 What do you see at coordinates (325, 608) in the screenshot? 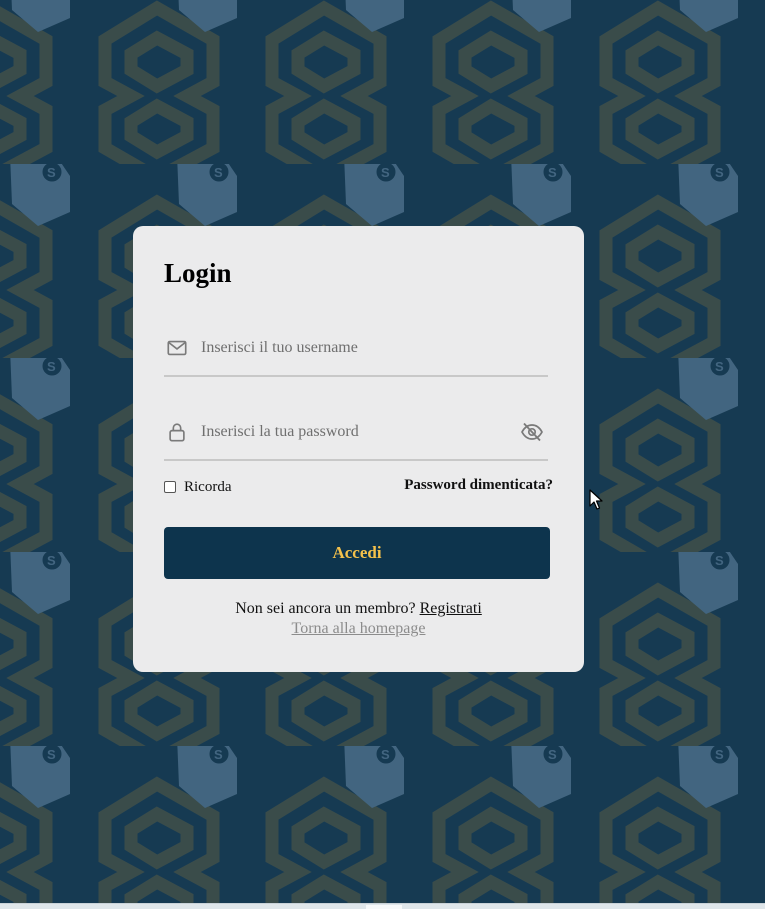
I see `signup-prompt-text: Non sei ancora un membro?` at bounding box center [325, 608].